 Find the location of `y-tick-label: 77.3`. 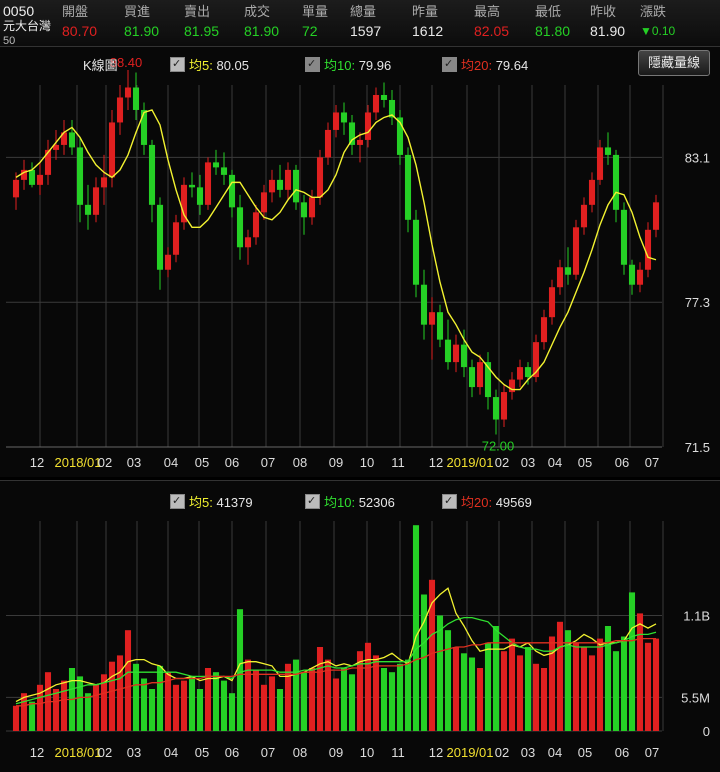

y-tick-label: 77.3 is located at coordinates (697, 302).